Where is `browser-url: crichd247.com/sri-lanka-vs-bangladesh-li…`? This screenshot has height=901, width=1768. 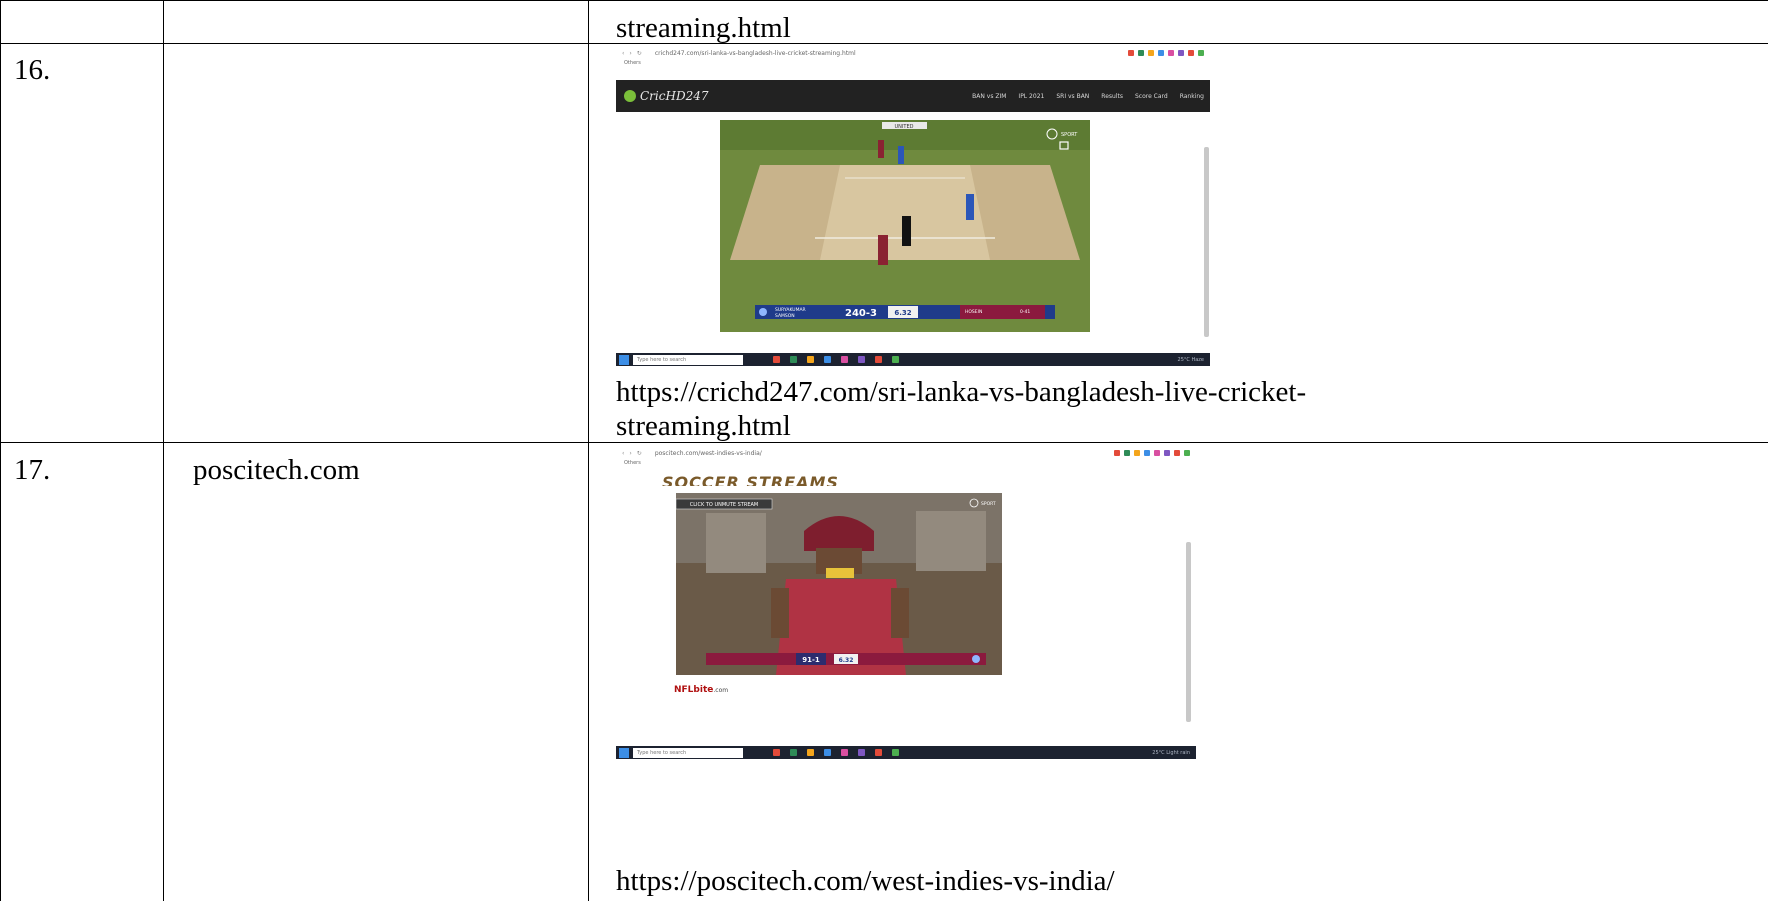 browser-url: crichd247.com/sri-lanka-vs-bangladesh-li… is located at coordinates (755, 53).